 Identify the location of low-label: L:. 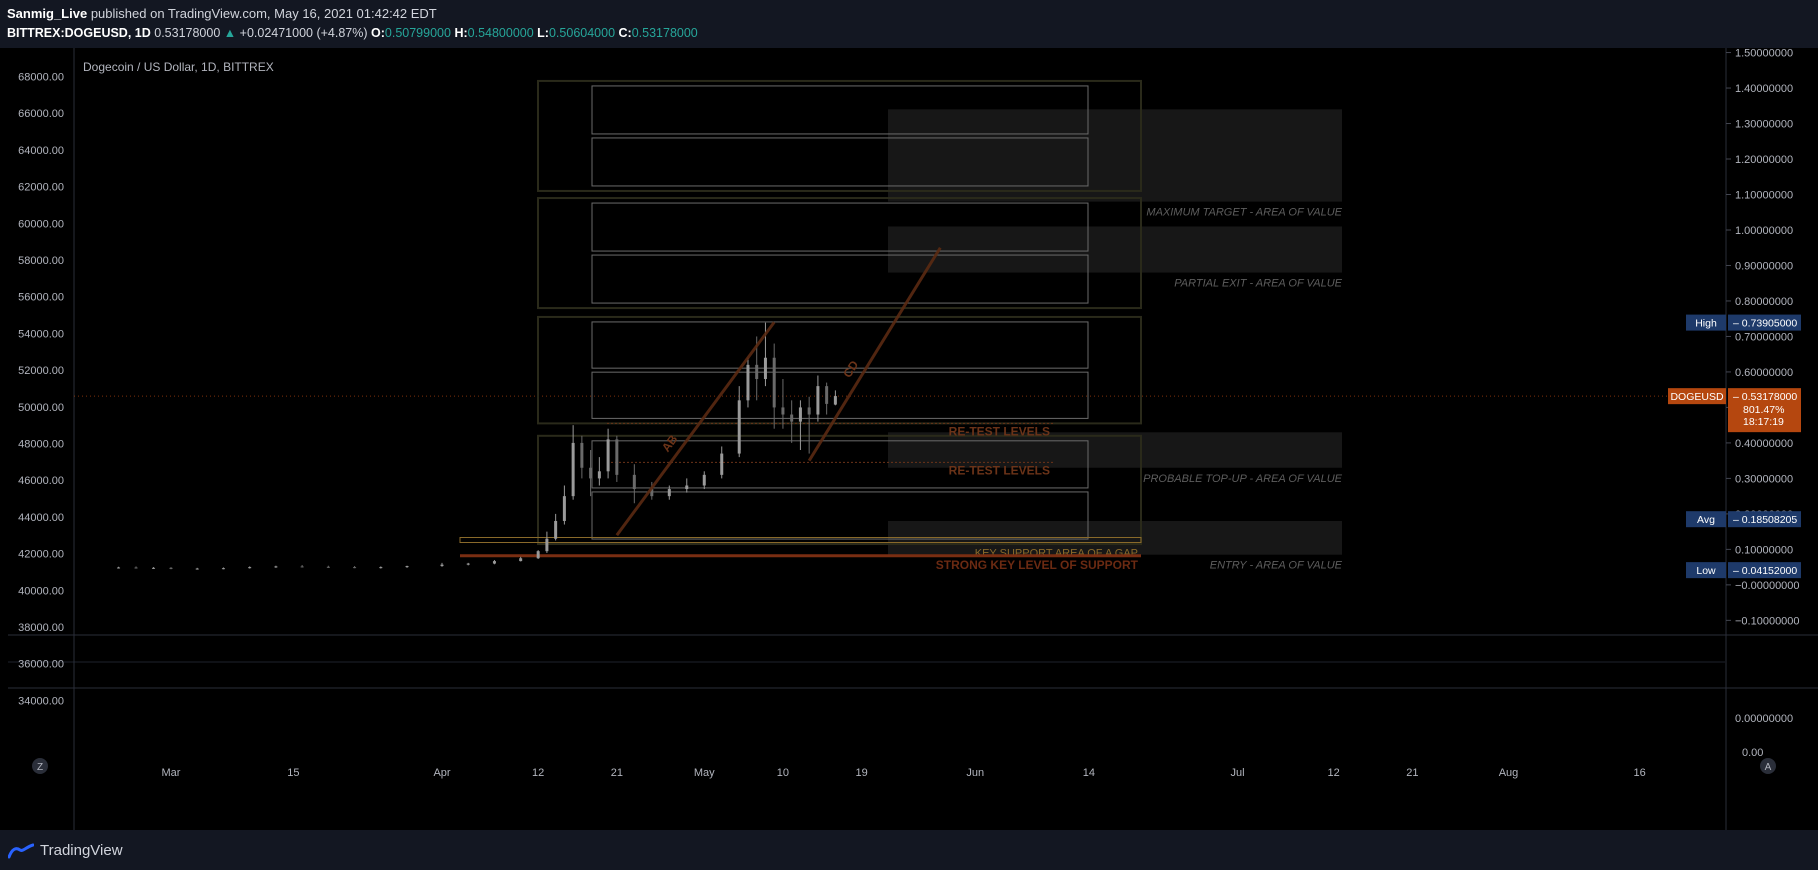
(543, 33).